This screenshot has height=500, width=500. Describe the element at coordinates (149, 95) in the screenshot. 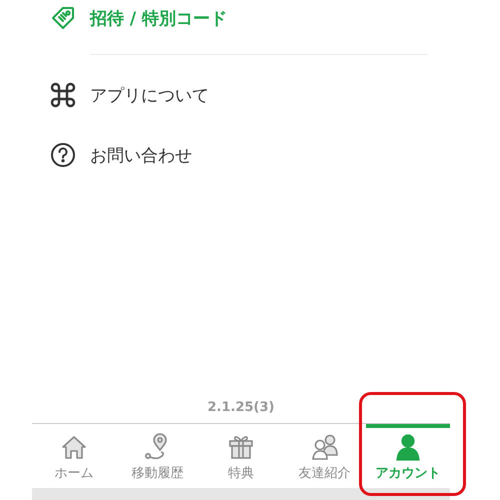

I see `menu-label: アプリについて` at that location.